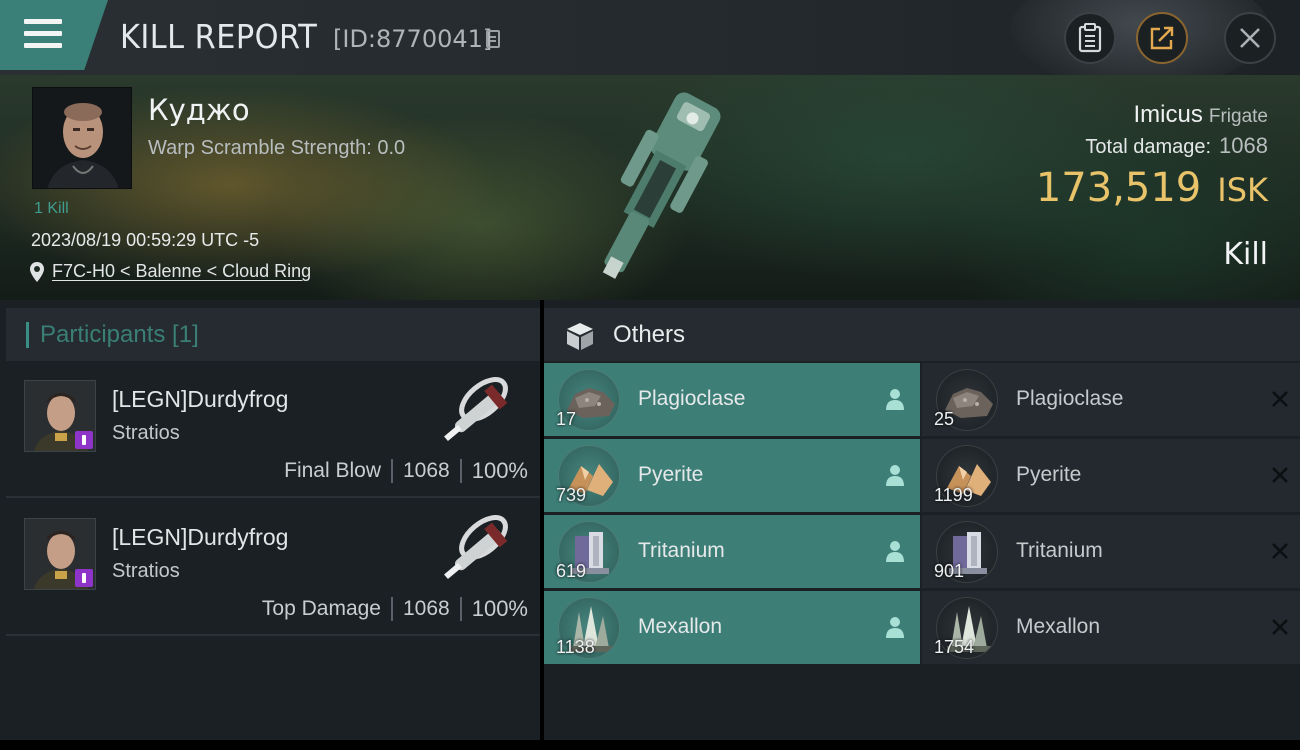 The width and height of the screenshot is (1300, 750). I want to click on warp-scramble-strength: Warp Scramble Strength: 0.0, so click(277, 148).